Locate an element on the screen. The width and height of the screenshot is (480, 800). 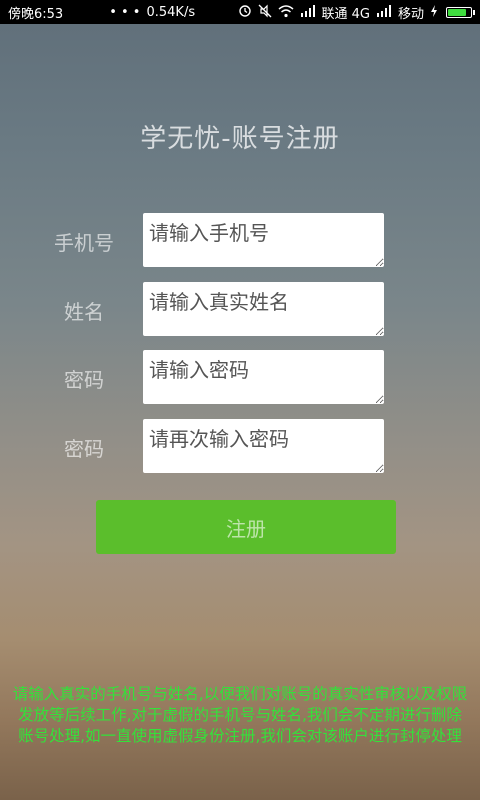
alarm-icon is located at coordinates (245, 12).